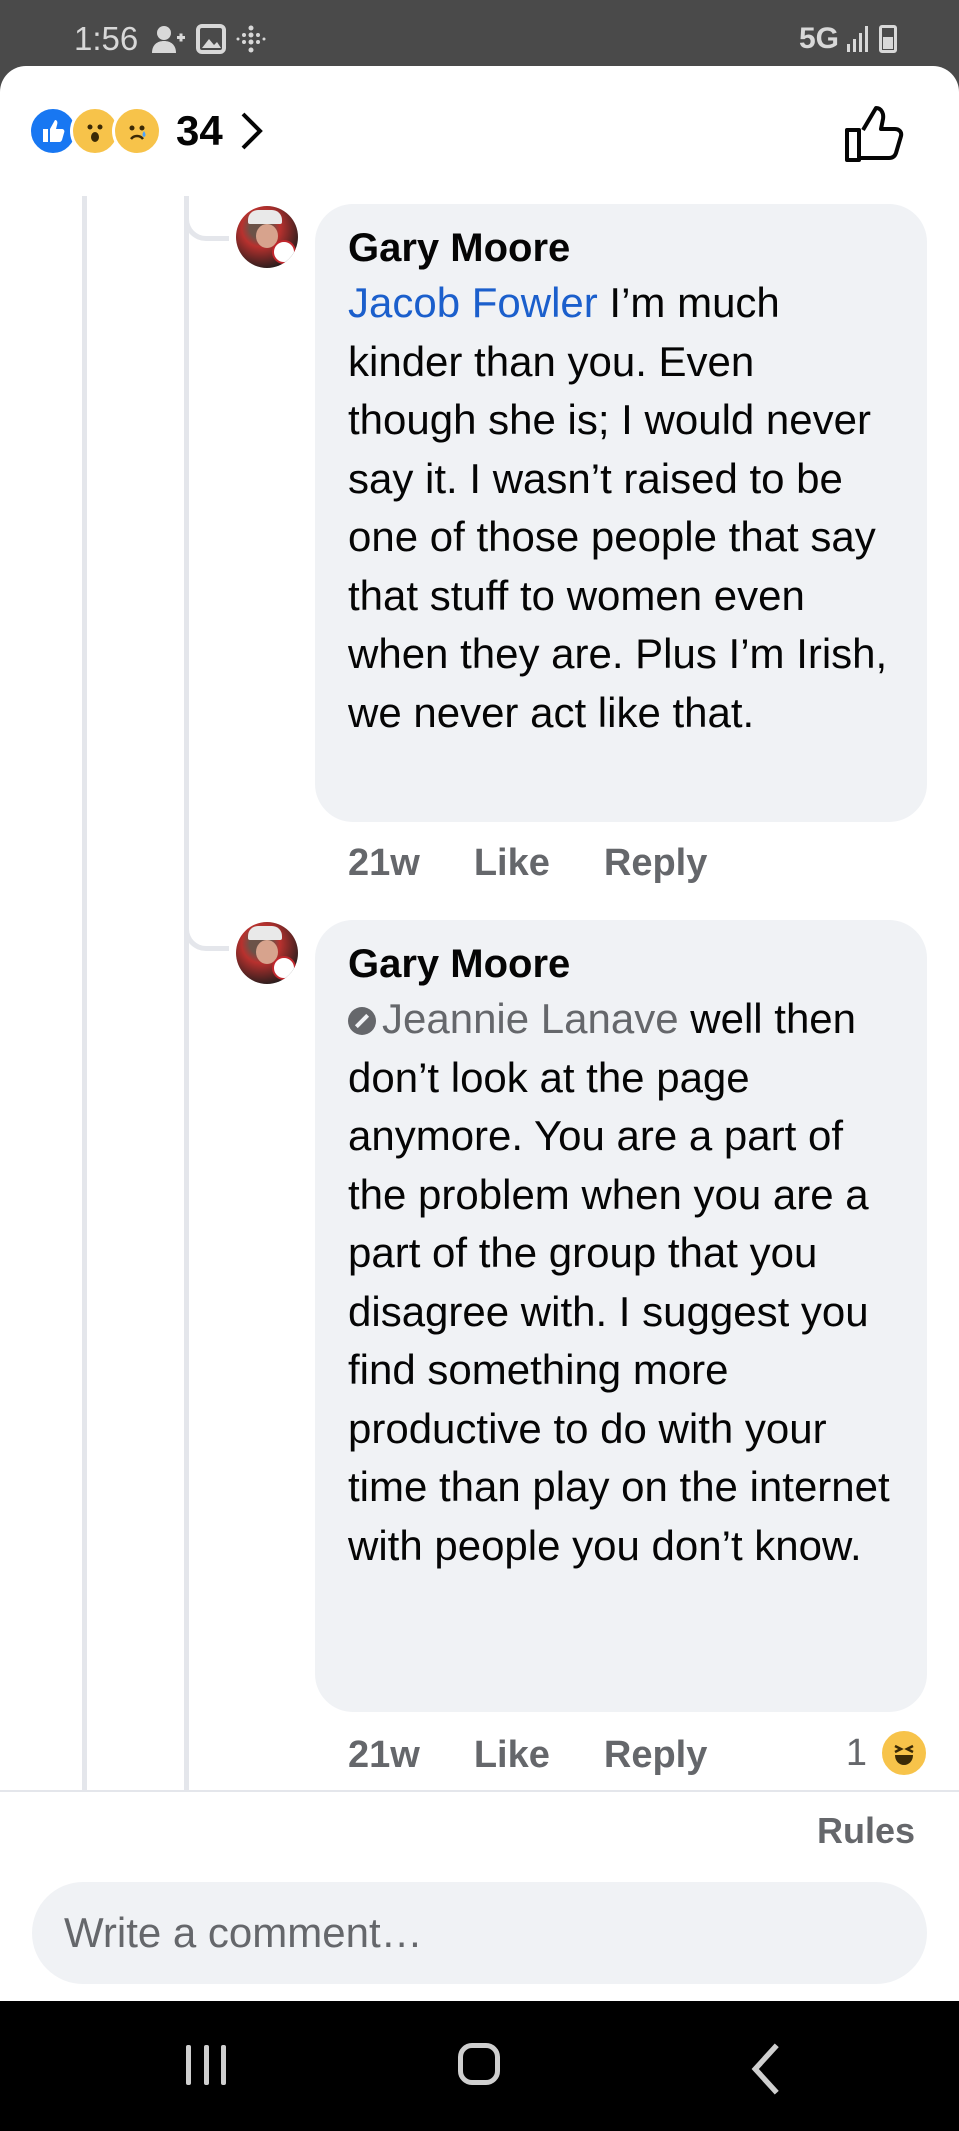 The image size is (959, 2131). I want to click on comment-reactions: 1, so click(887, 1753).